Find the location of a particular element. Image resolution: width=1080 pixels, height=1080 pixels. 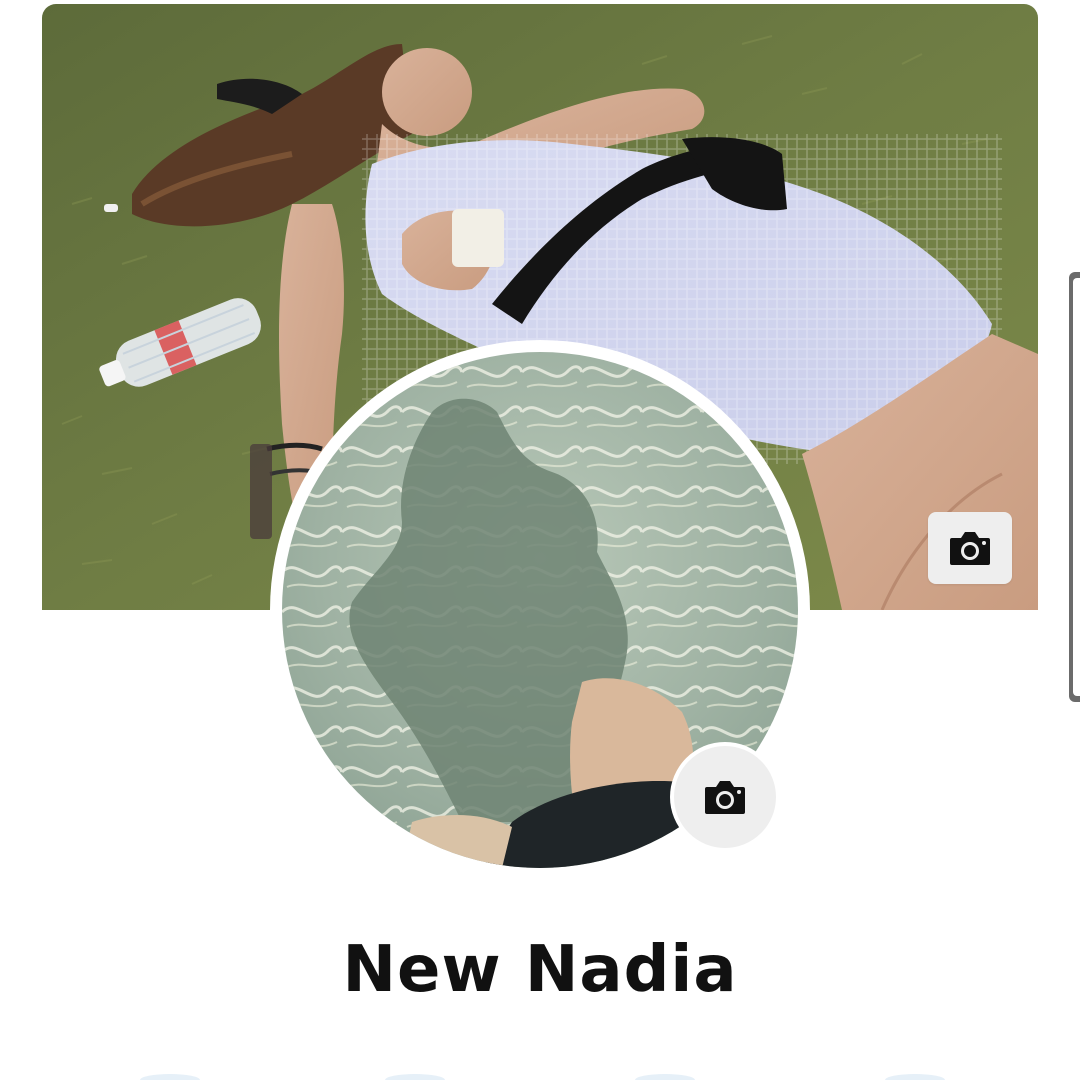

cover-photo-camera-button is located at coordinates (970, 548).